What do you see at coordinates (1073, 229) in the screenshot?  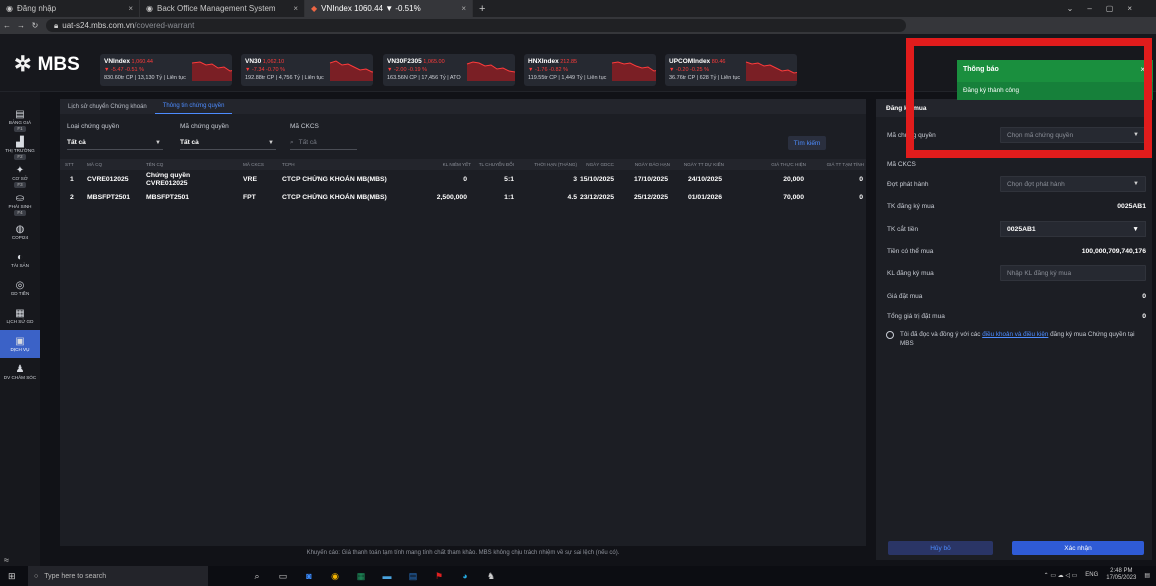 I see `debit-account-select: 0025AB1 ▼` at bounding box center [1073, 229].